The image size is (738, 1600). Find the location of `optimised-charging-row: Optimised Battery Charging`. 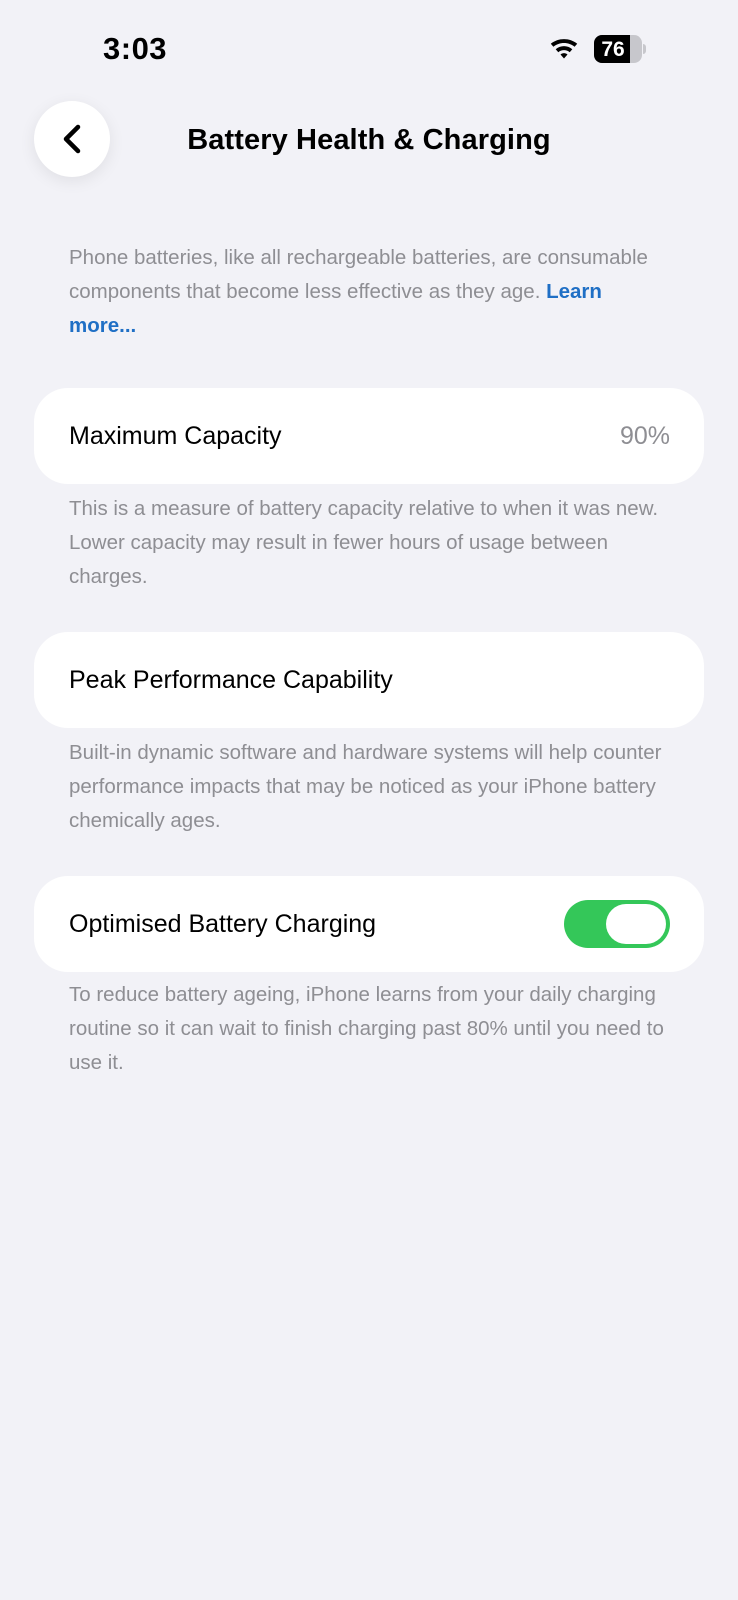

optimised-charging-row: Optimised Battery Charging is located at coordinates (369, 924).